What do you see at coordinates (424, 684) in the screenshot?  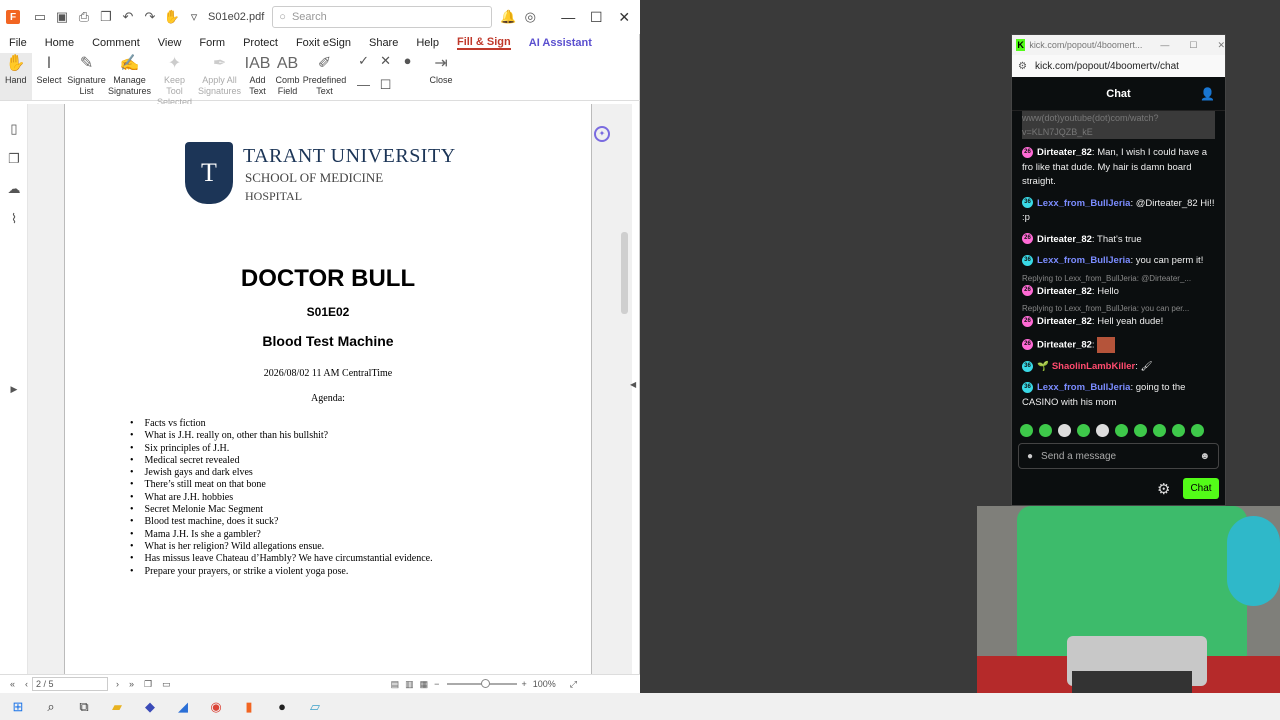 I see `facing-page-icon: ▦` at bounding box center [424, 684].